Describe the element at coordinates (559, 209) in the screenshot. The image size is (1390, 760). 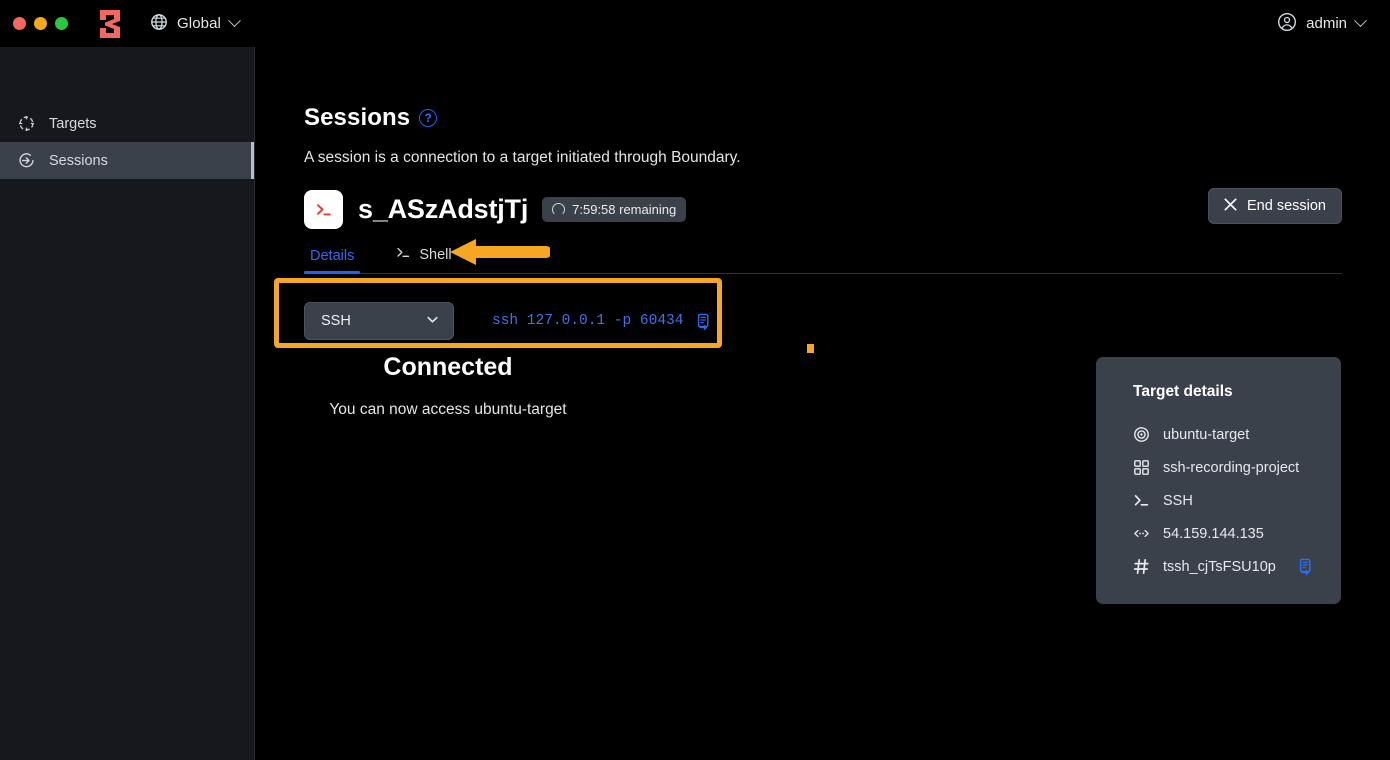
I see `spinner-icon` at that location.